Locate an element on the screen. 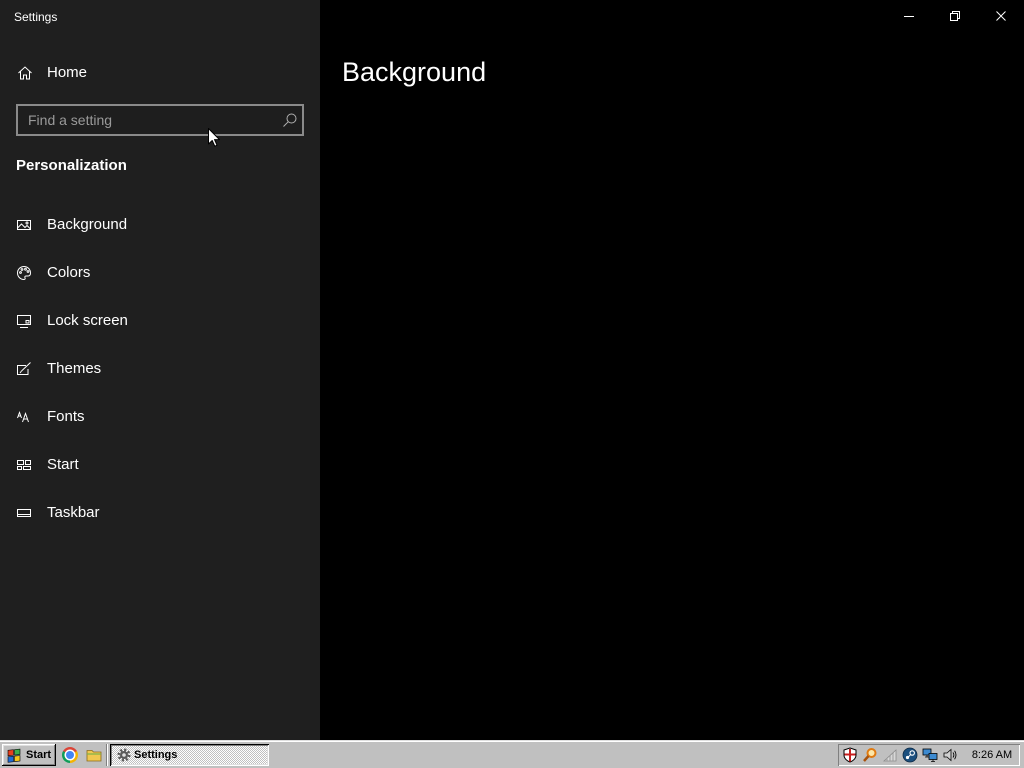 The image size is (1024, 768). sidebar-item-start: Start is located at coordinates (160, 465).